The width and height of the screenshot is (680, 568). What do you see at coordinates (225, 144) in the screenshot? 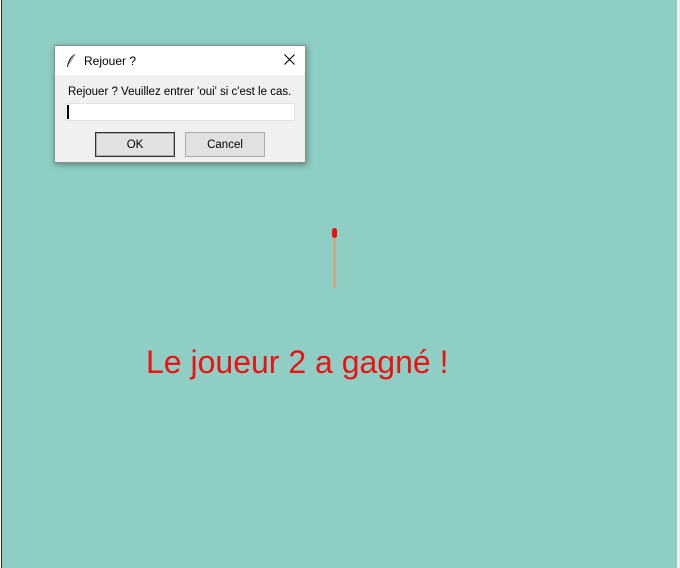
I see `cancel-button: Cancel` at bounding box center [225, 144].